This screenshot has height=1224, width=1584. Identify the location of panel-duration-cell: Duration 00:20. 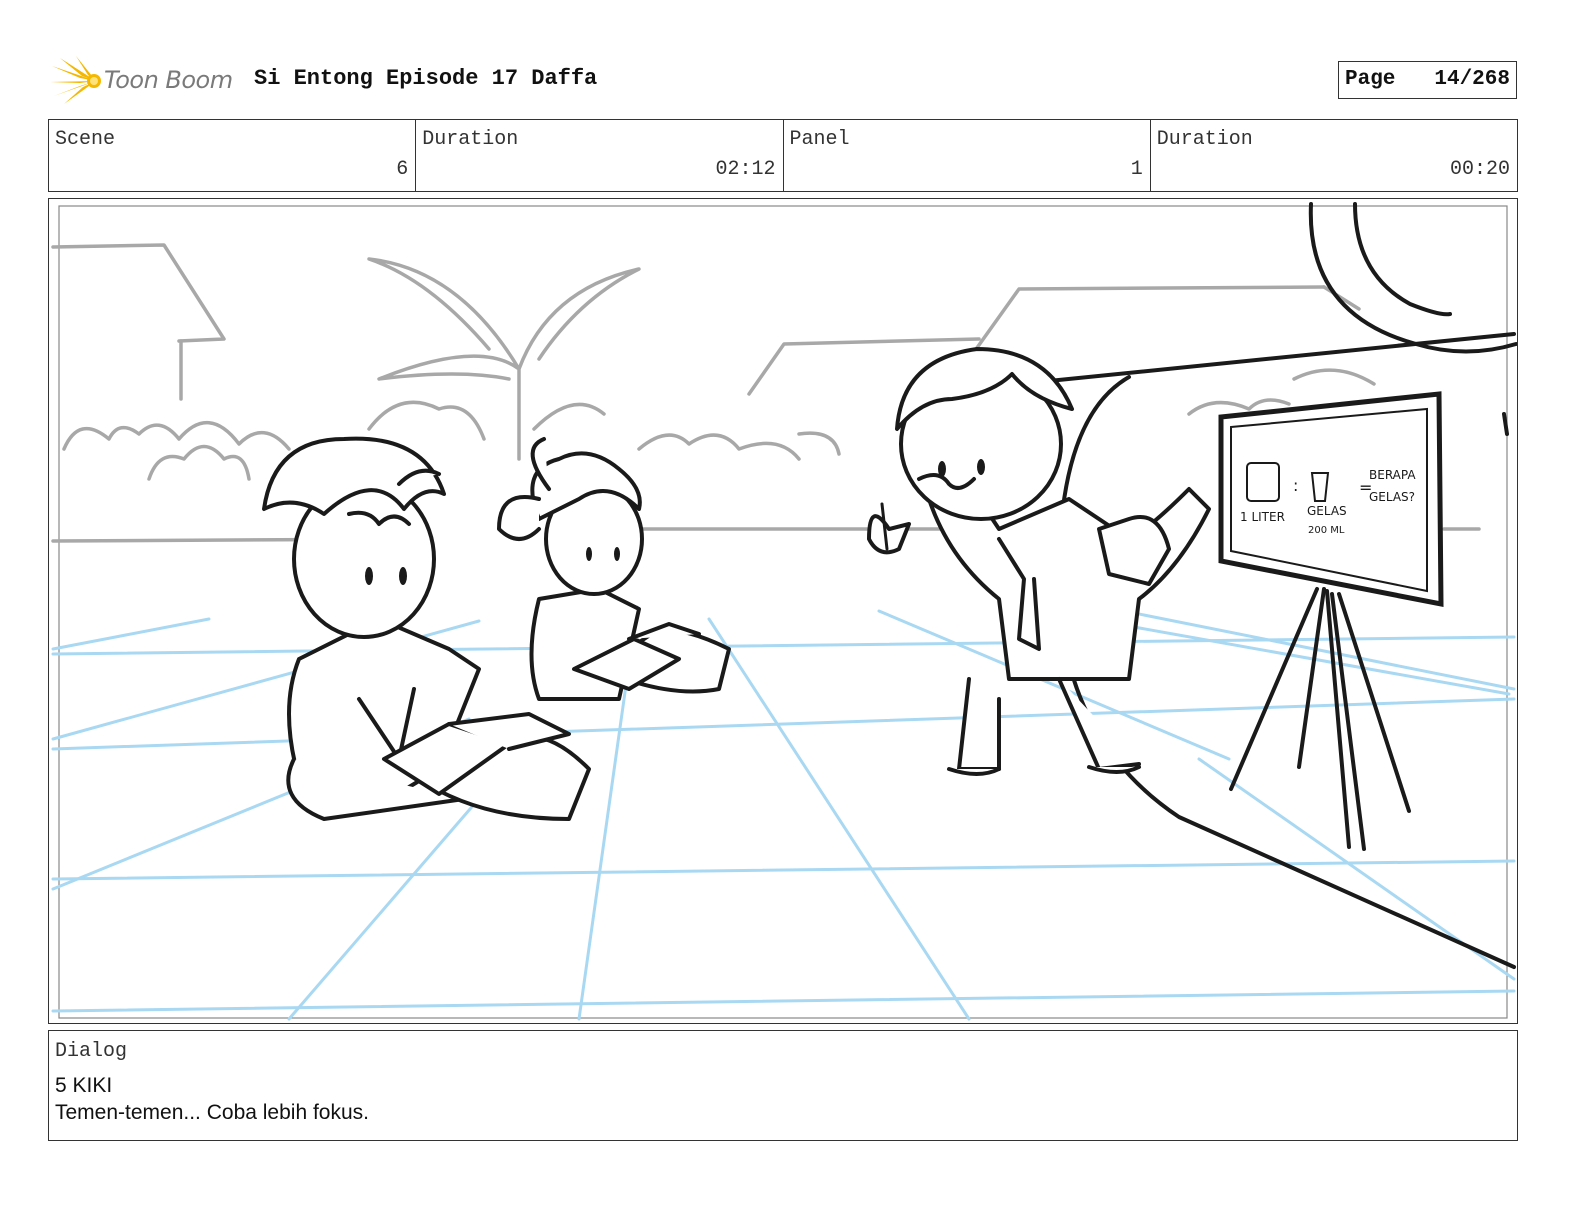
(1334, 155).